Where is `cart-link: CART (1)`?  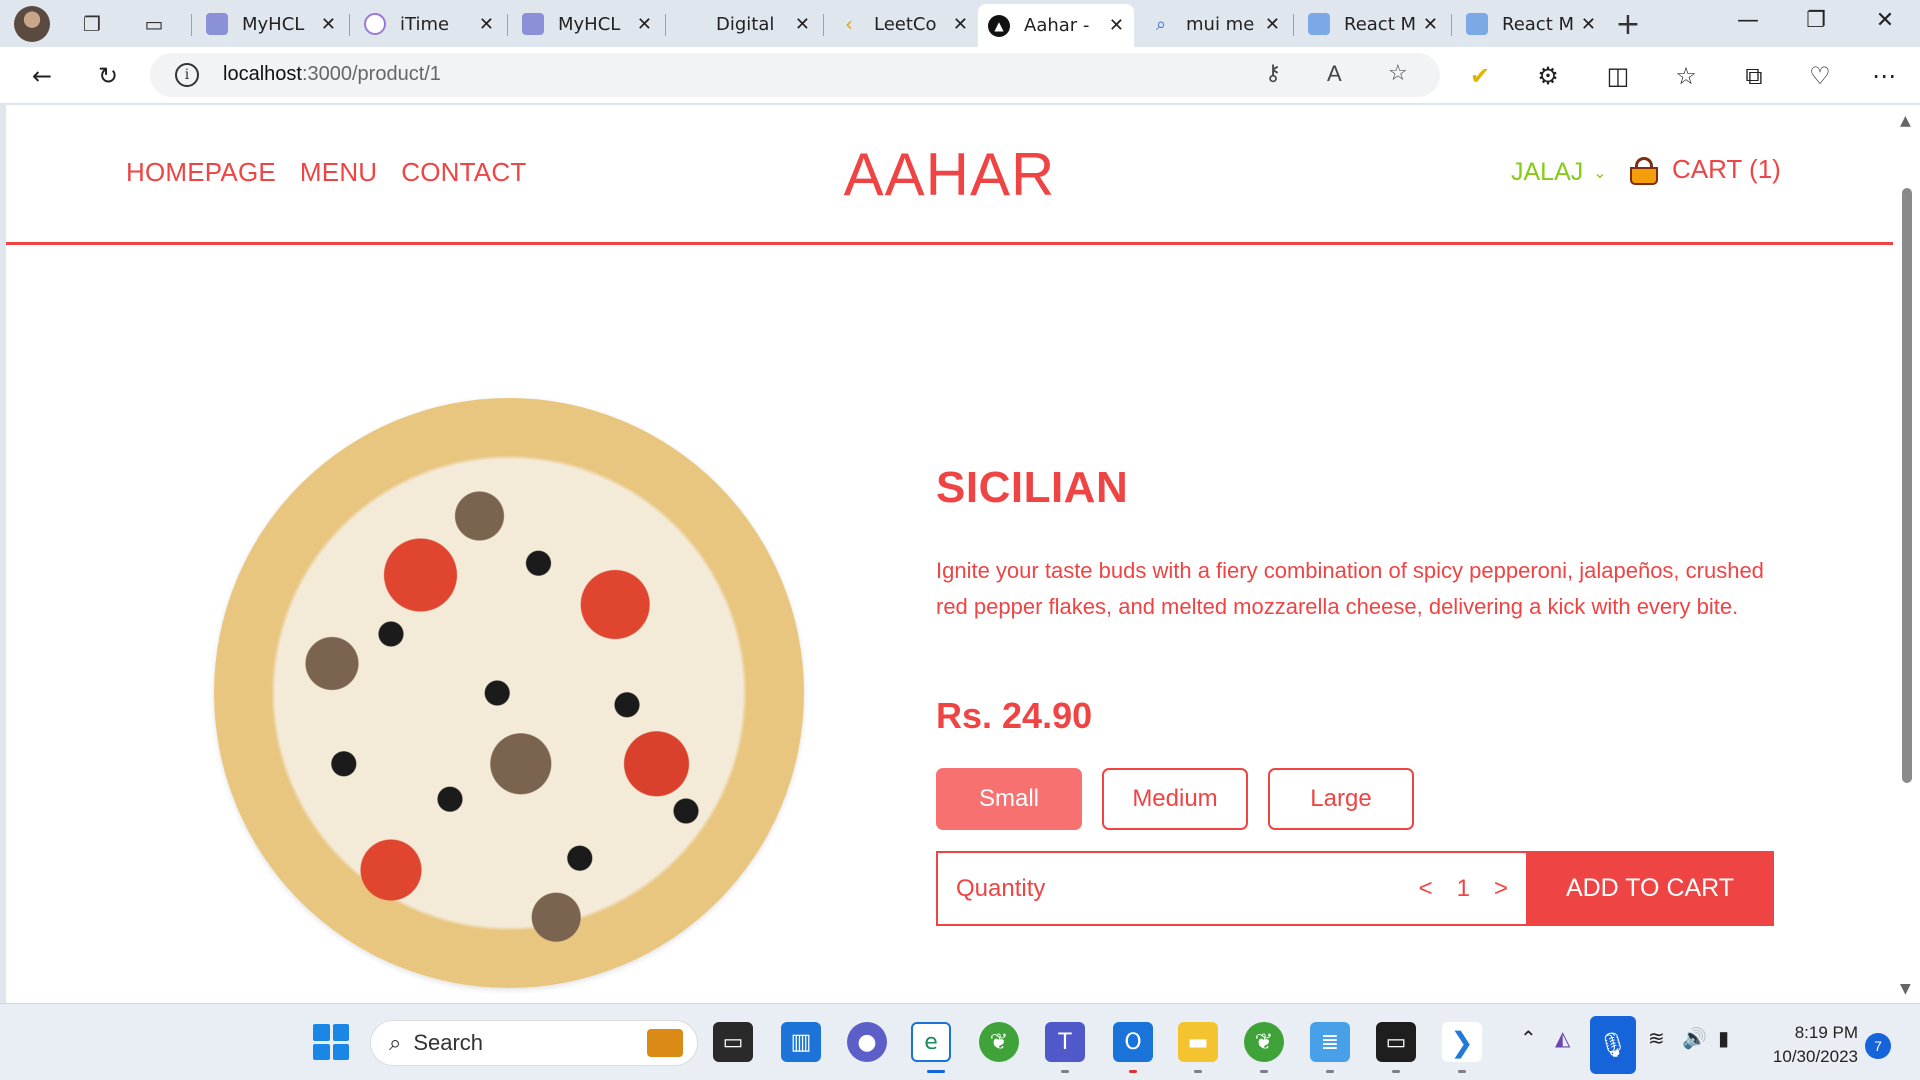 cart-link: CART (1) is located at coordinates (1704, 169).